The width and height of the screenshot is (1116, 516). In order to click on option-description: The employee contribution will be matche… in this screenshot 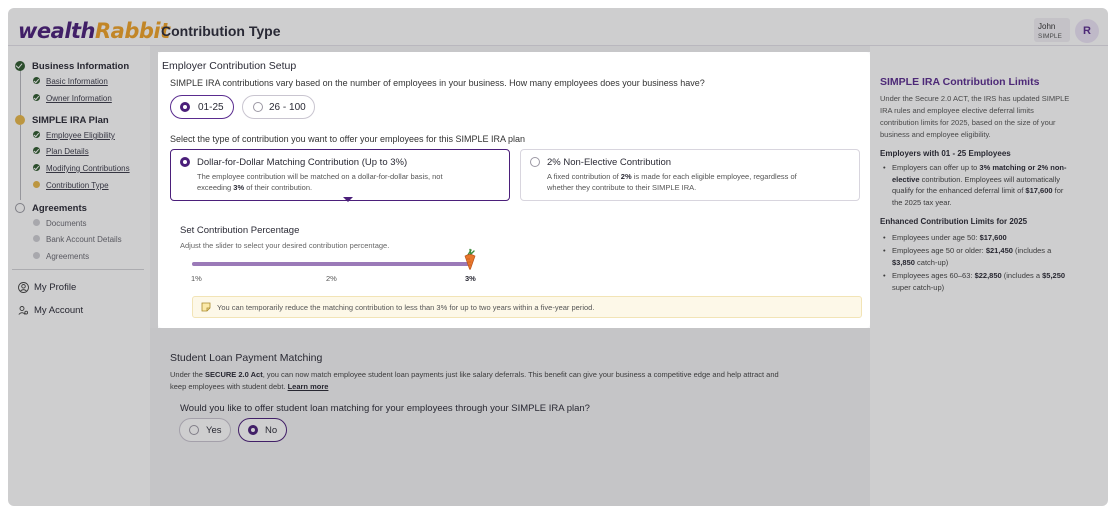, I will do `click(320, 176)`.